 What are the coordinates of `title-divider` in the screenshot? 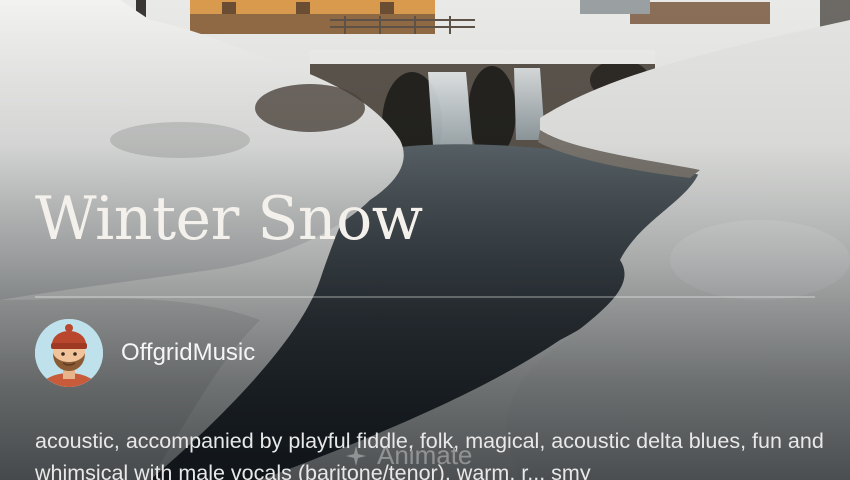 It's located at (425, 297).